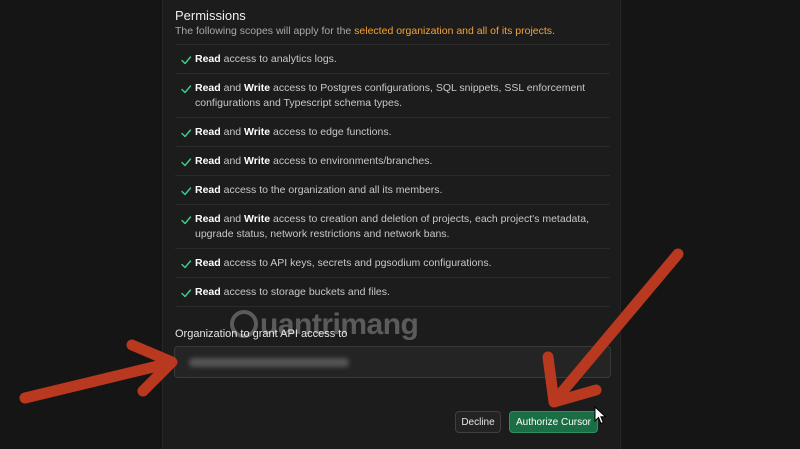 This screenshot has width=800, height=449. What do you see at coordinates (613, 328) in the screenshot?
I see `right-arrow` at bounding box center [613, 328].